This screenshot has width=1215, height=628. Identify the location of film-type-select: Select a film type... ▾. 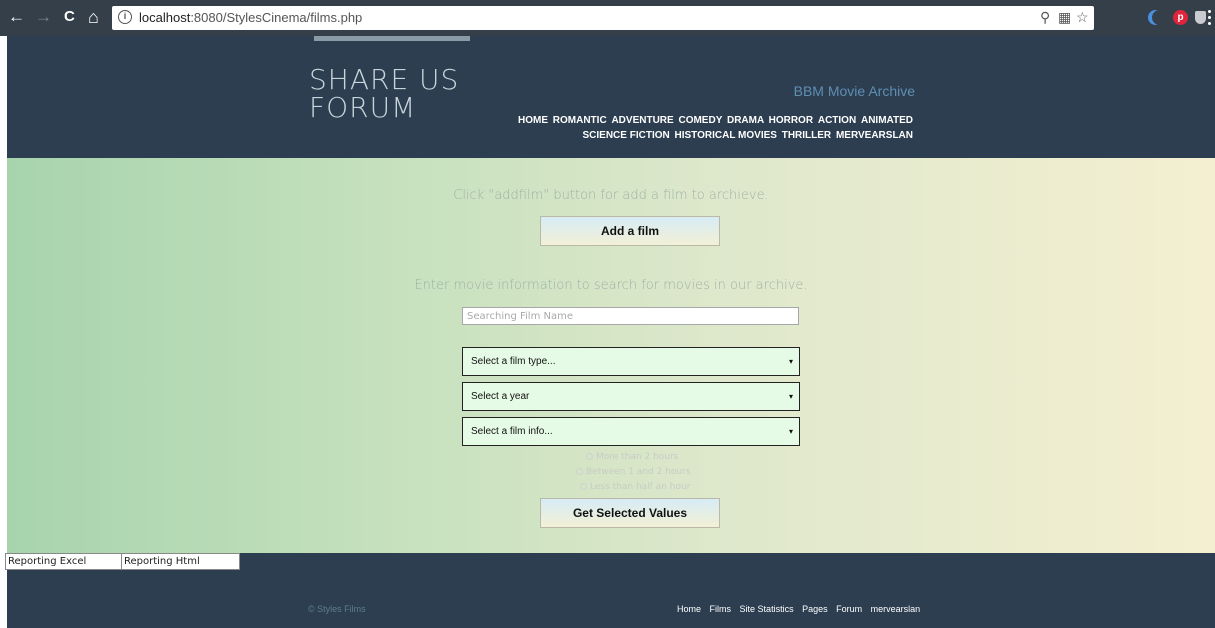
(631, 361).